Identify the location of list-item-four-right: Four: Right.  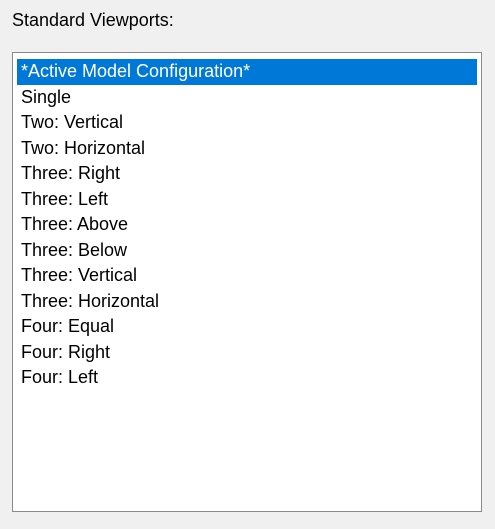
(247, 353).